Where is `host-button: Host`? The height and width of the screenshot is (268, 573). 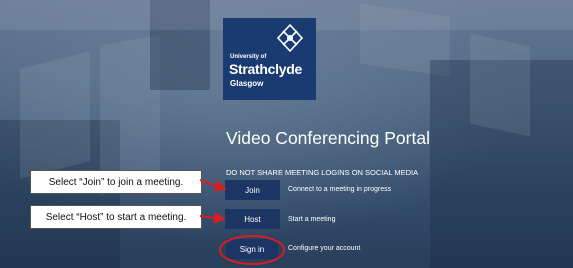 host-button: Host is located at coordinates (252, 219).